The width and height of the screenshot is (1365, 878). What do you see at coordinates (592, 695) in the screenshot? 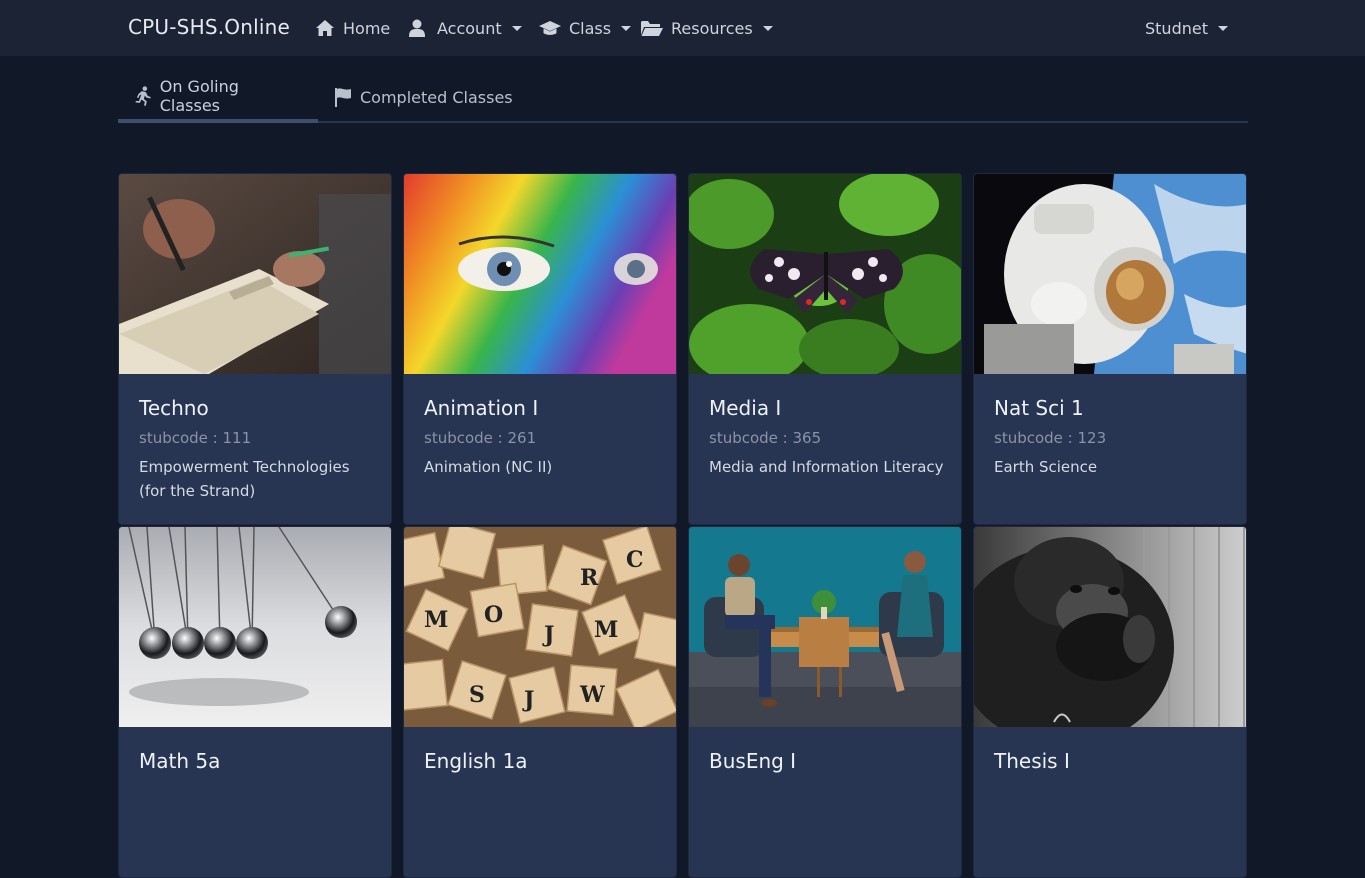
I see `svg-text: W` at bounding box center [592, 695].